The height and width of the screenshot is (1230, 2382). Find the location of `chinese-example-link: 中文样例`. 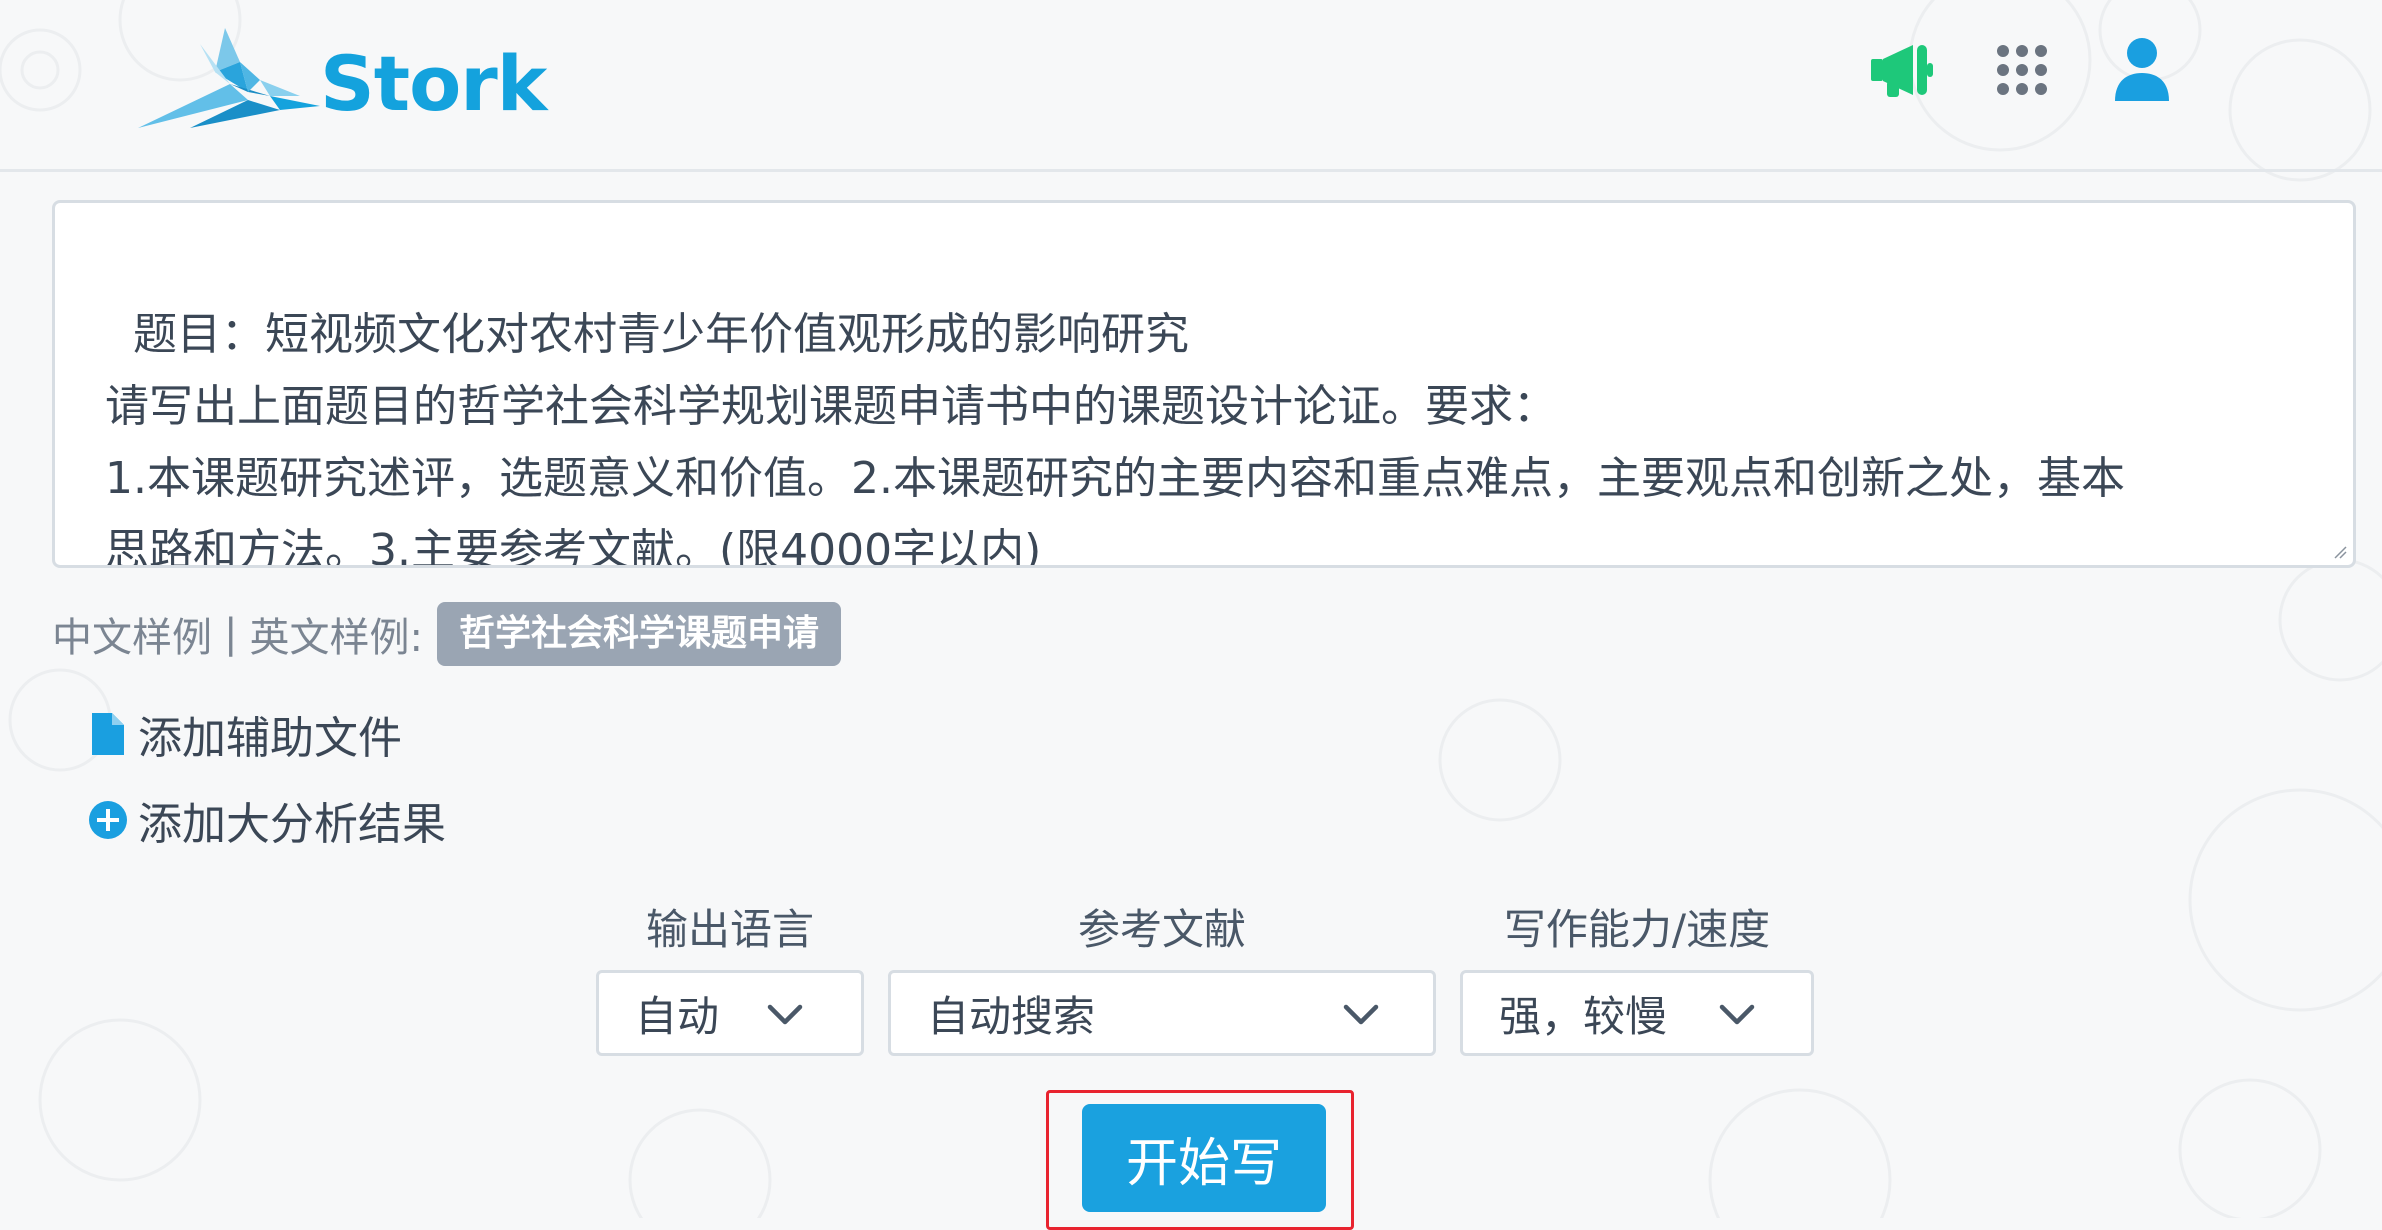

chinese-example-link: 中文样例 is located at coordinates (132, 634).